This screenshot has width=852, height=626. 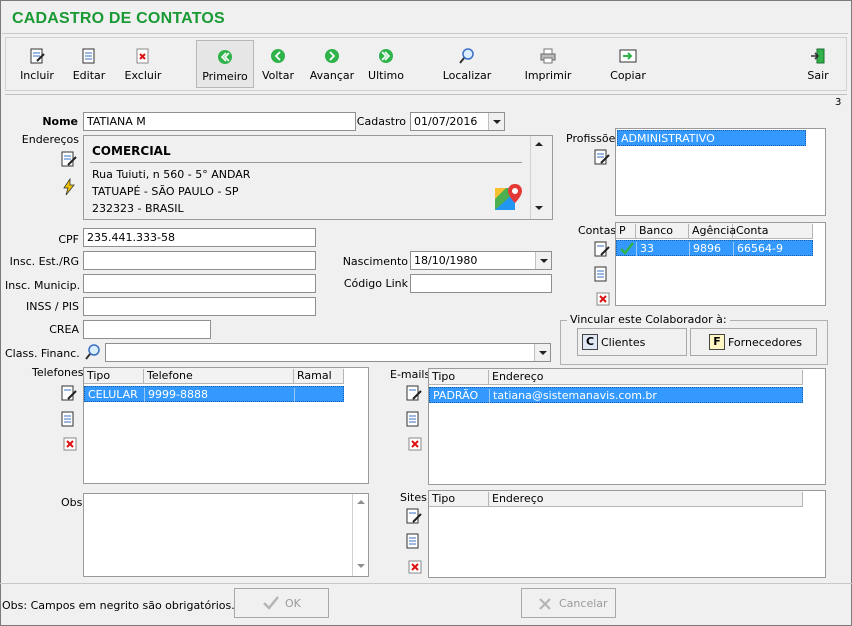 I want to click on map-pin-icon, so click(x=509, y=197).